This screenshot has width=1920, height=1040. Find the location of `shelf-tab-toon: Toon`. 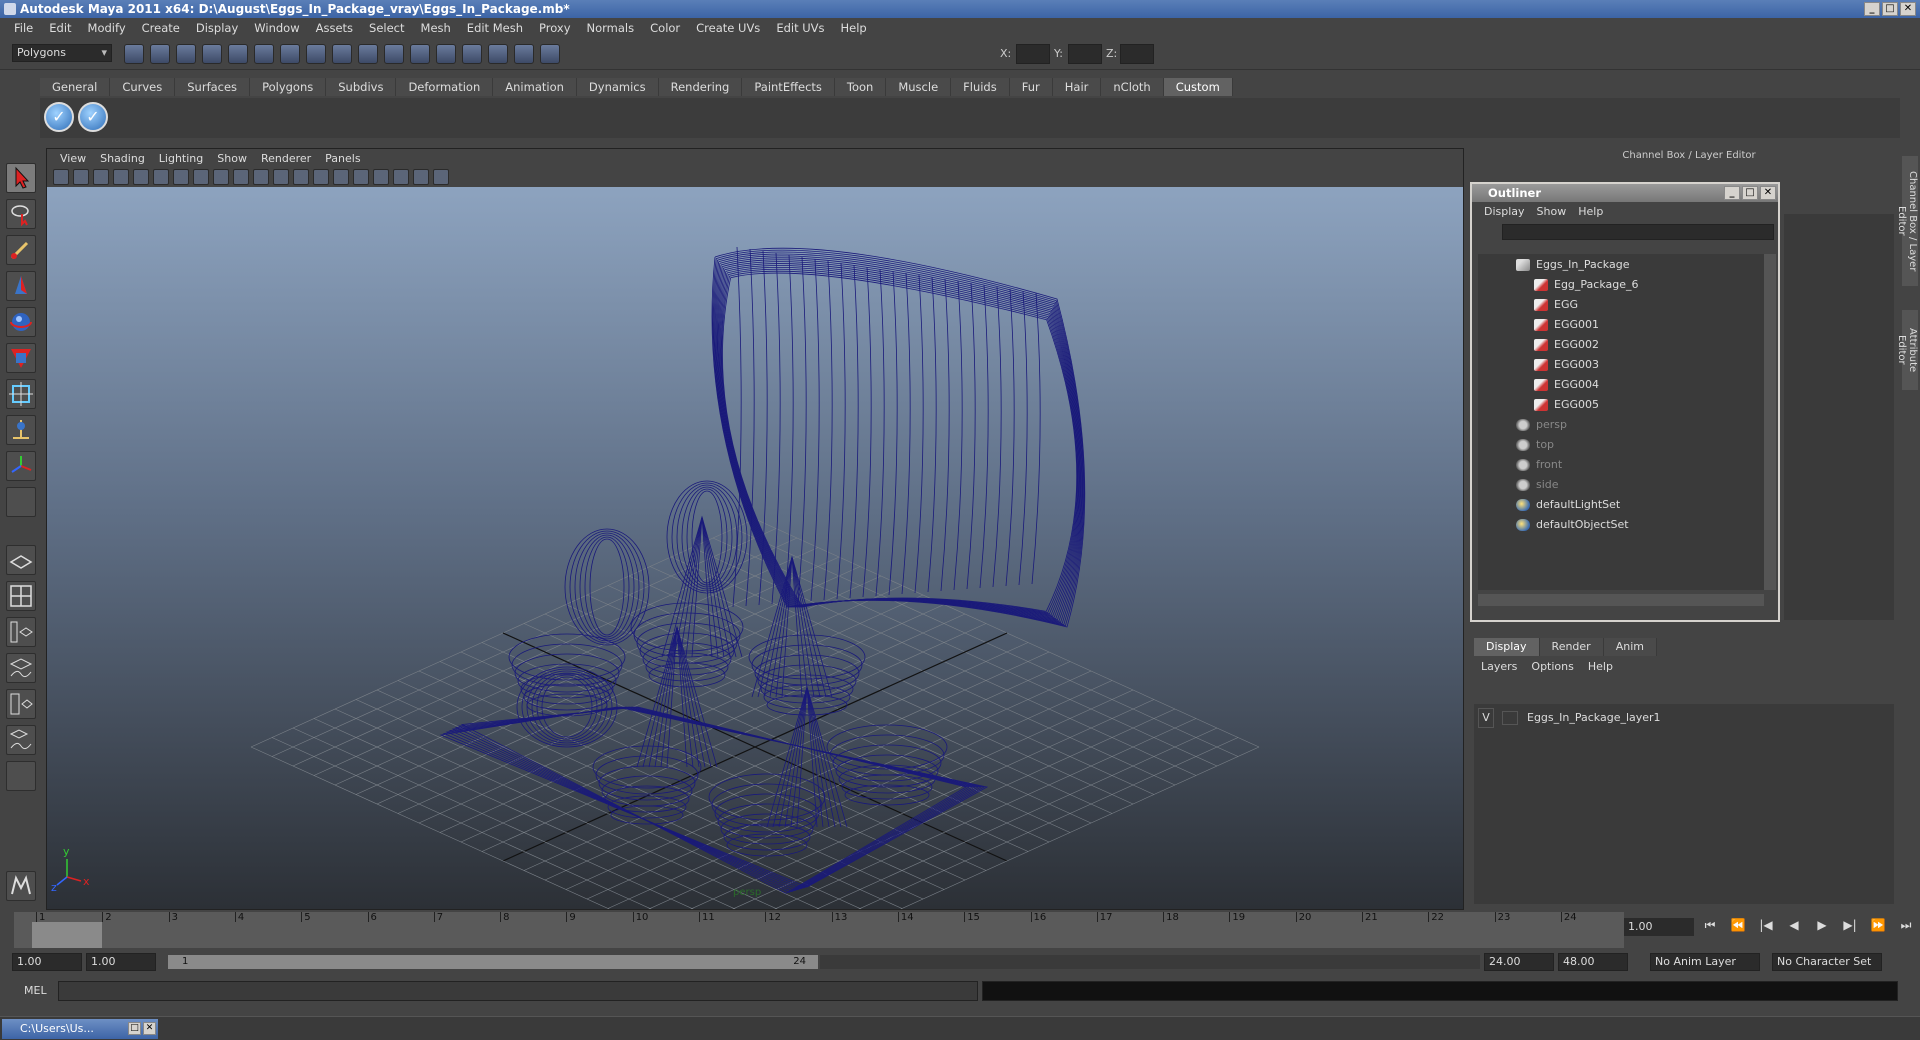

shelf-tab-toon: Toon is located at coordinates (860, 87).